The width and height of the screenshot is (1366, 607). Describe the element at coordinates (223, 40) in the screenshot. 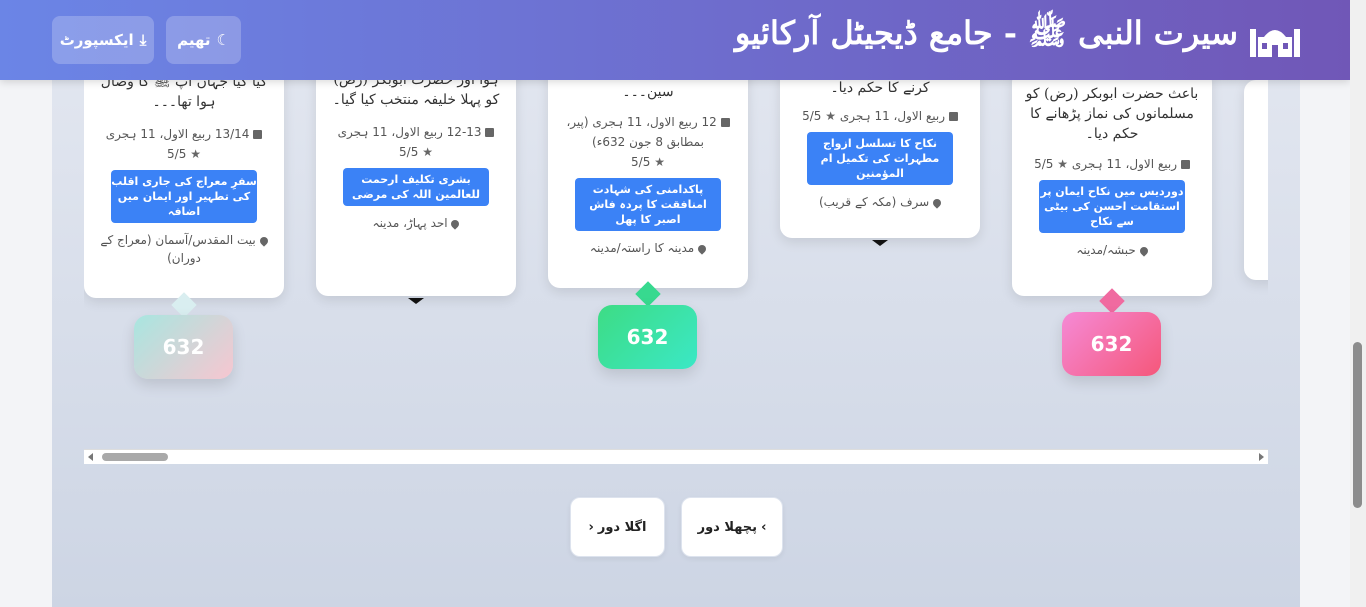

I see `moon-icon: ☾` at that location.